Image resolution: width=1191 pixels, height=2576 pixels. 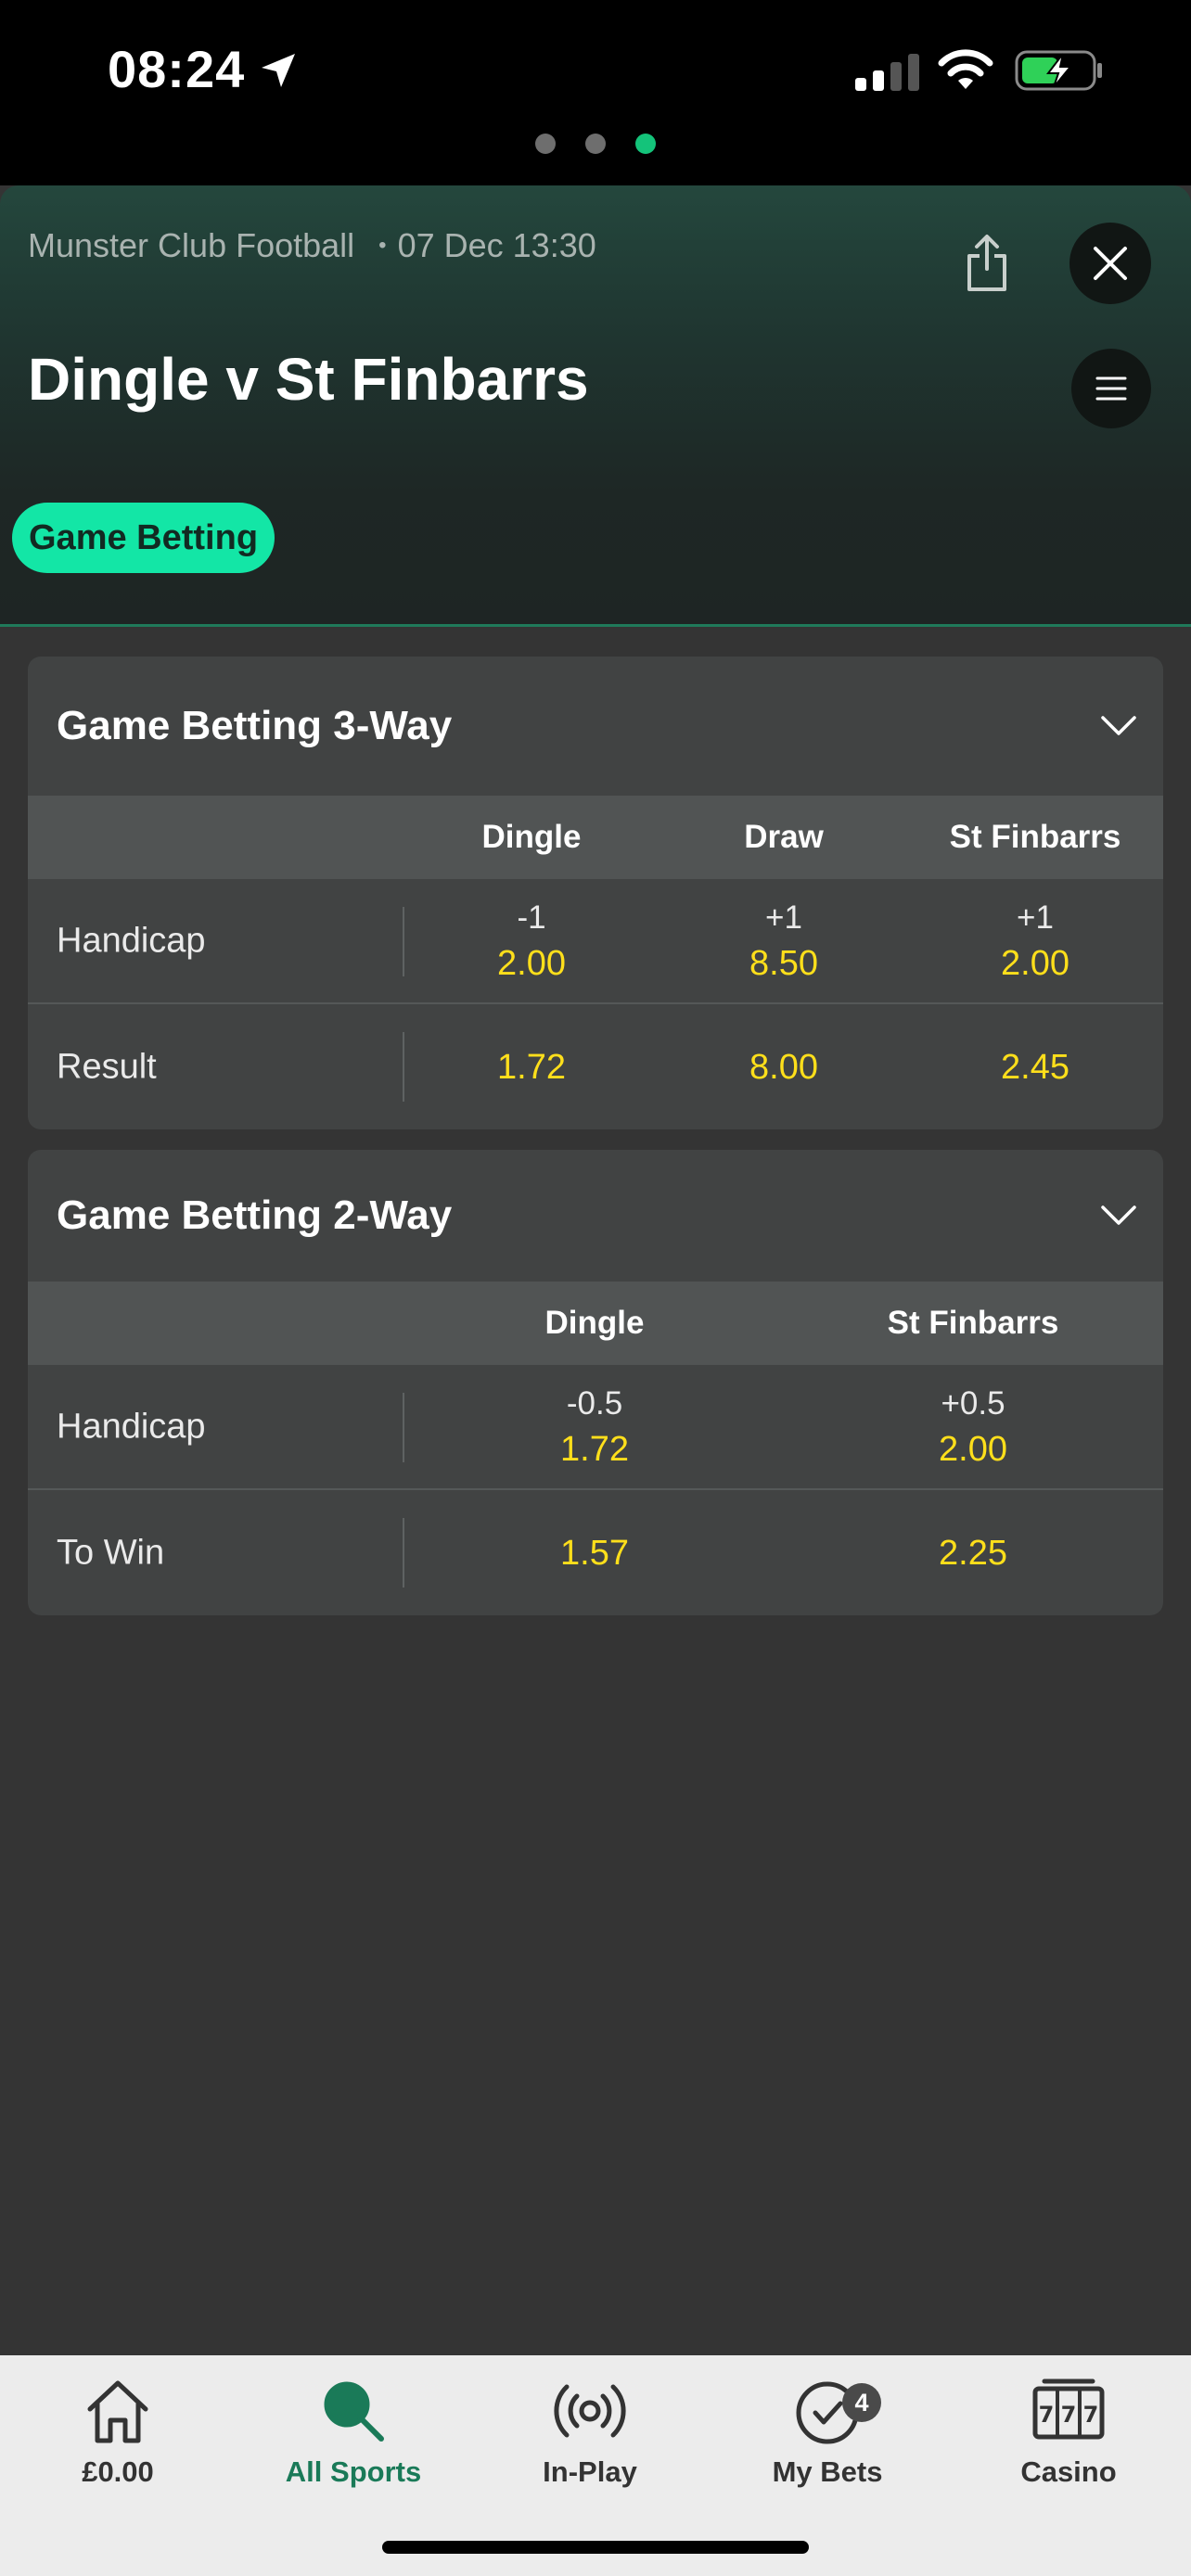 I want to click on odds-button: 2.25, so click(x=973, y=1553).